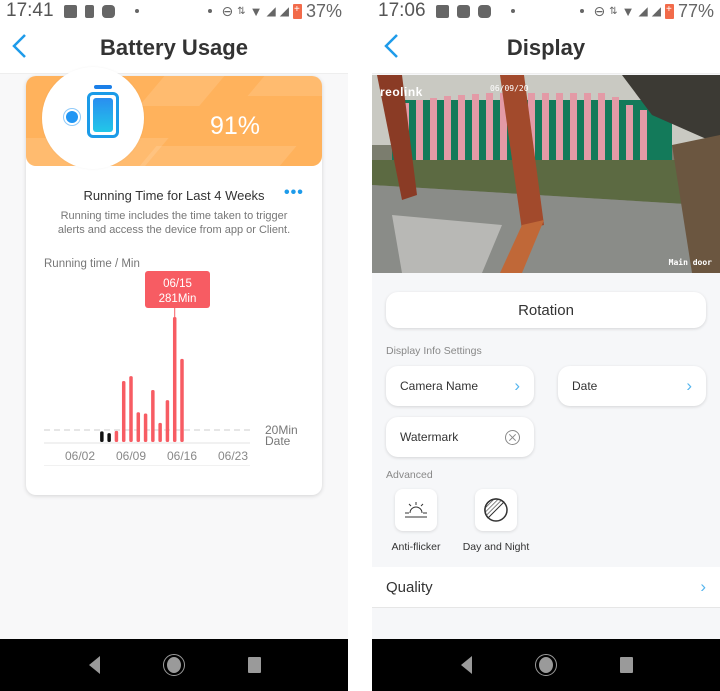 The height and width of the screenshot is (691, 720). Describe the element at coordinates (546, 310) in the screenshot. I see `rotation-button: Rotation` at that location.